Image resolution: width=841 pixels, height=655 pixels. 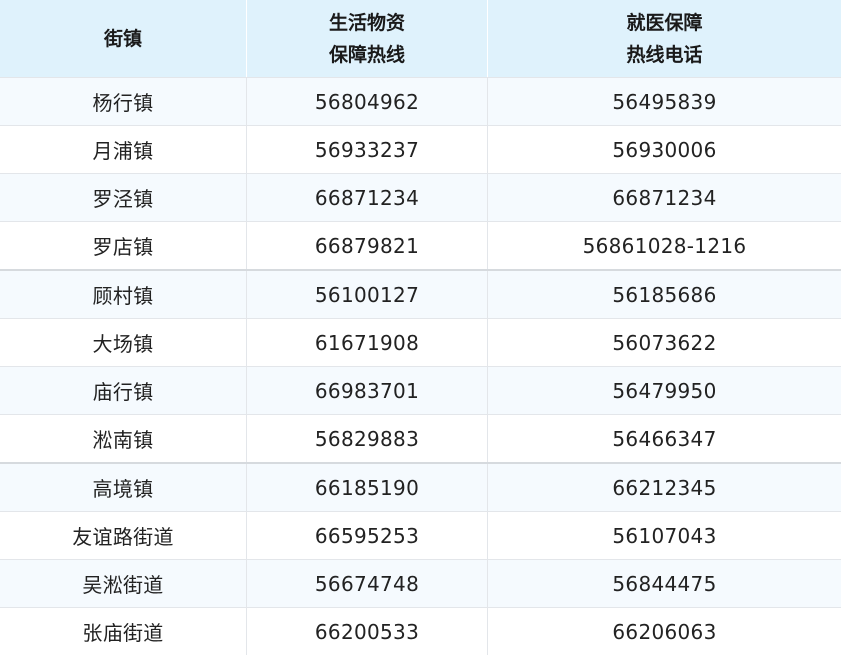 I want to click on table-row: 罗店镇 66879821 56861028-1216, so click(x=420, y=245).